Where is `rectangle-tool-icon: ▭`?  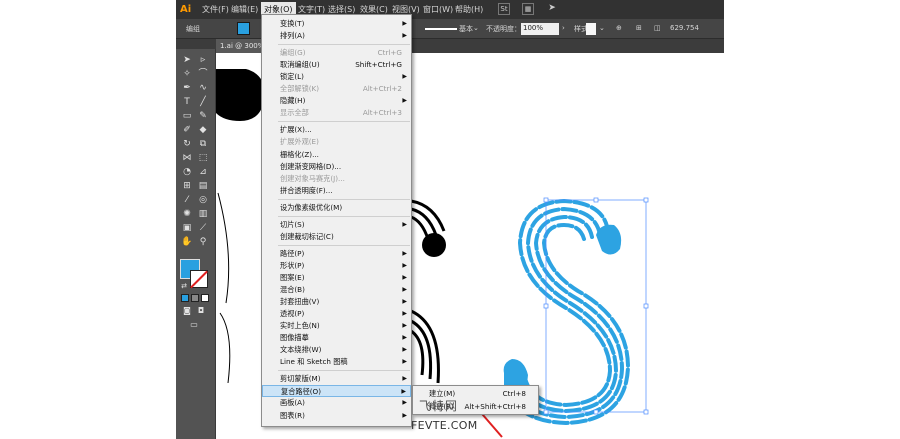 rectangle-tool-icon: ▭ is located at coordinates (187, 116).